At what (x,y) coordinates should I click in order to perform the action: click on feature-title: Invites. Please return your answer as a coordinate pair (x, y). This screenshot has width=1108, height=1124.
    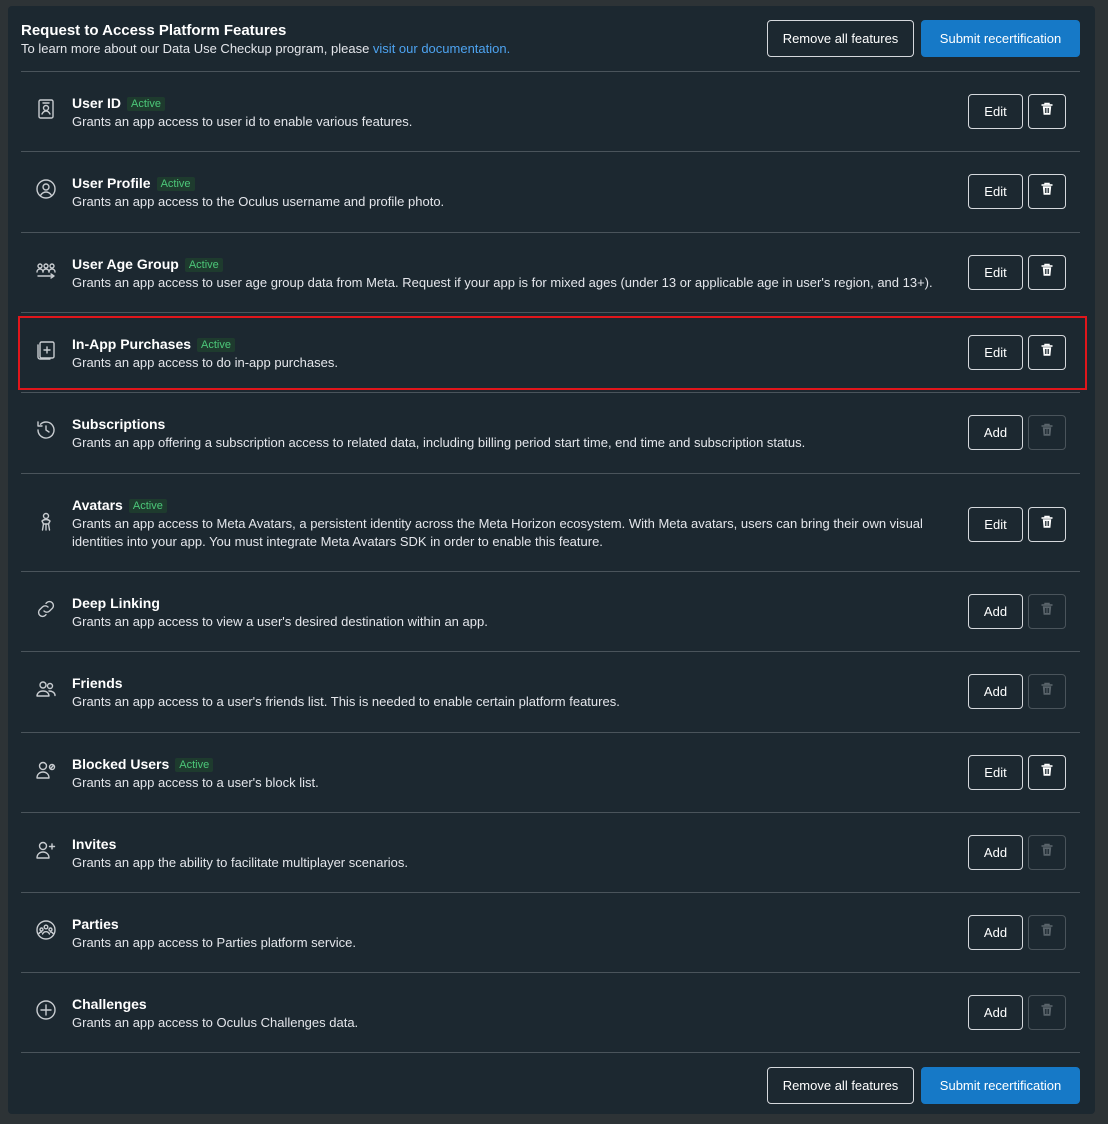
    Looking at the image, I should click on (94, 844).